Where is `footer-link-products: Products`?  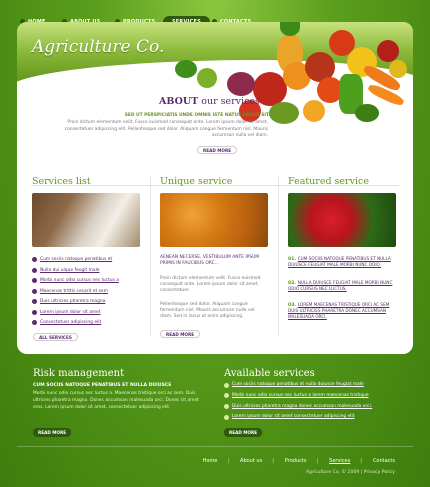
footer-link-products: Products is located at coordinates (296, 461).